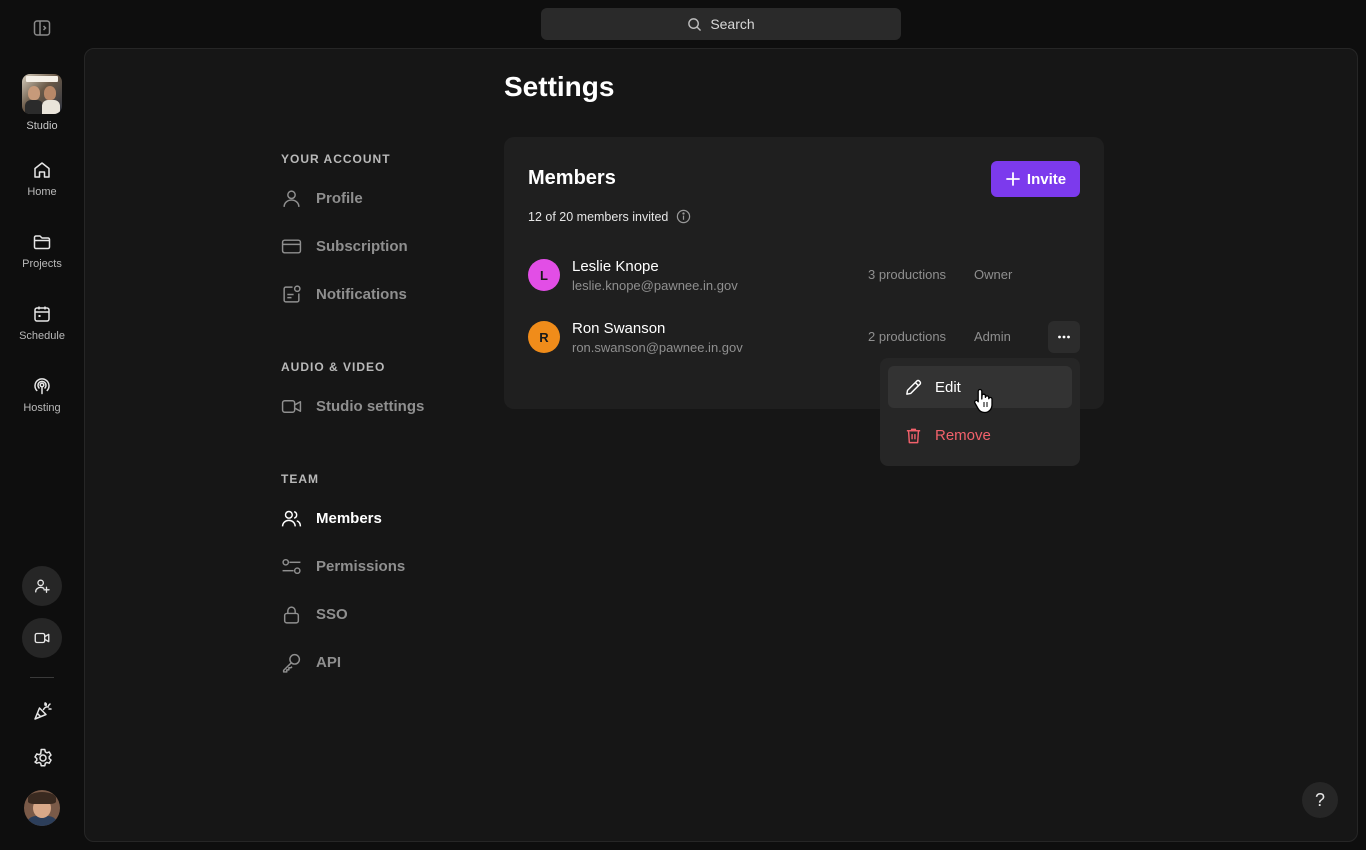  I want to click on notification-icon, so click(292, 293).